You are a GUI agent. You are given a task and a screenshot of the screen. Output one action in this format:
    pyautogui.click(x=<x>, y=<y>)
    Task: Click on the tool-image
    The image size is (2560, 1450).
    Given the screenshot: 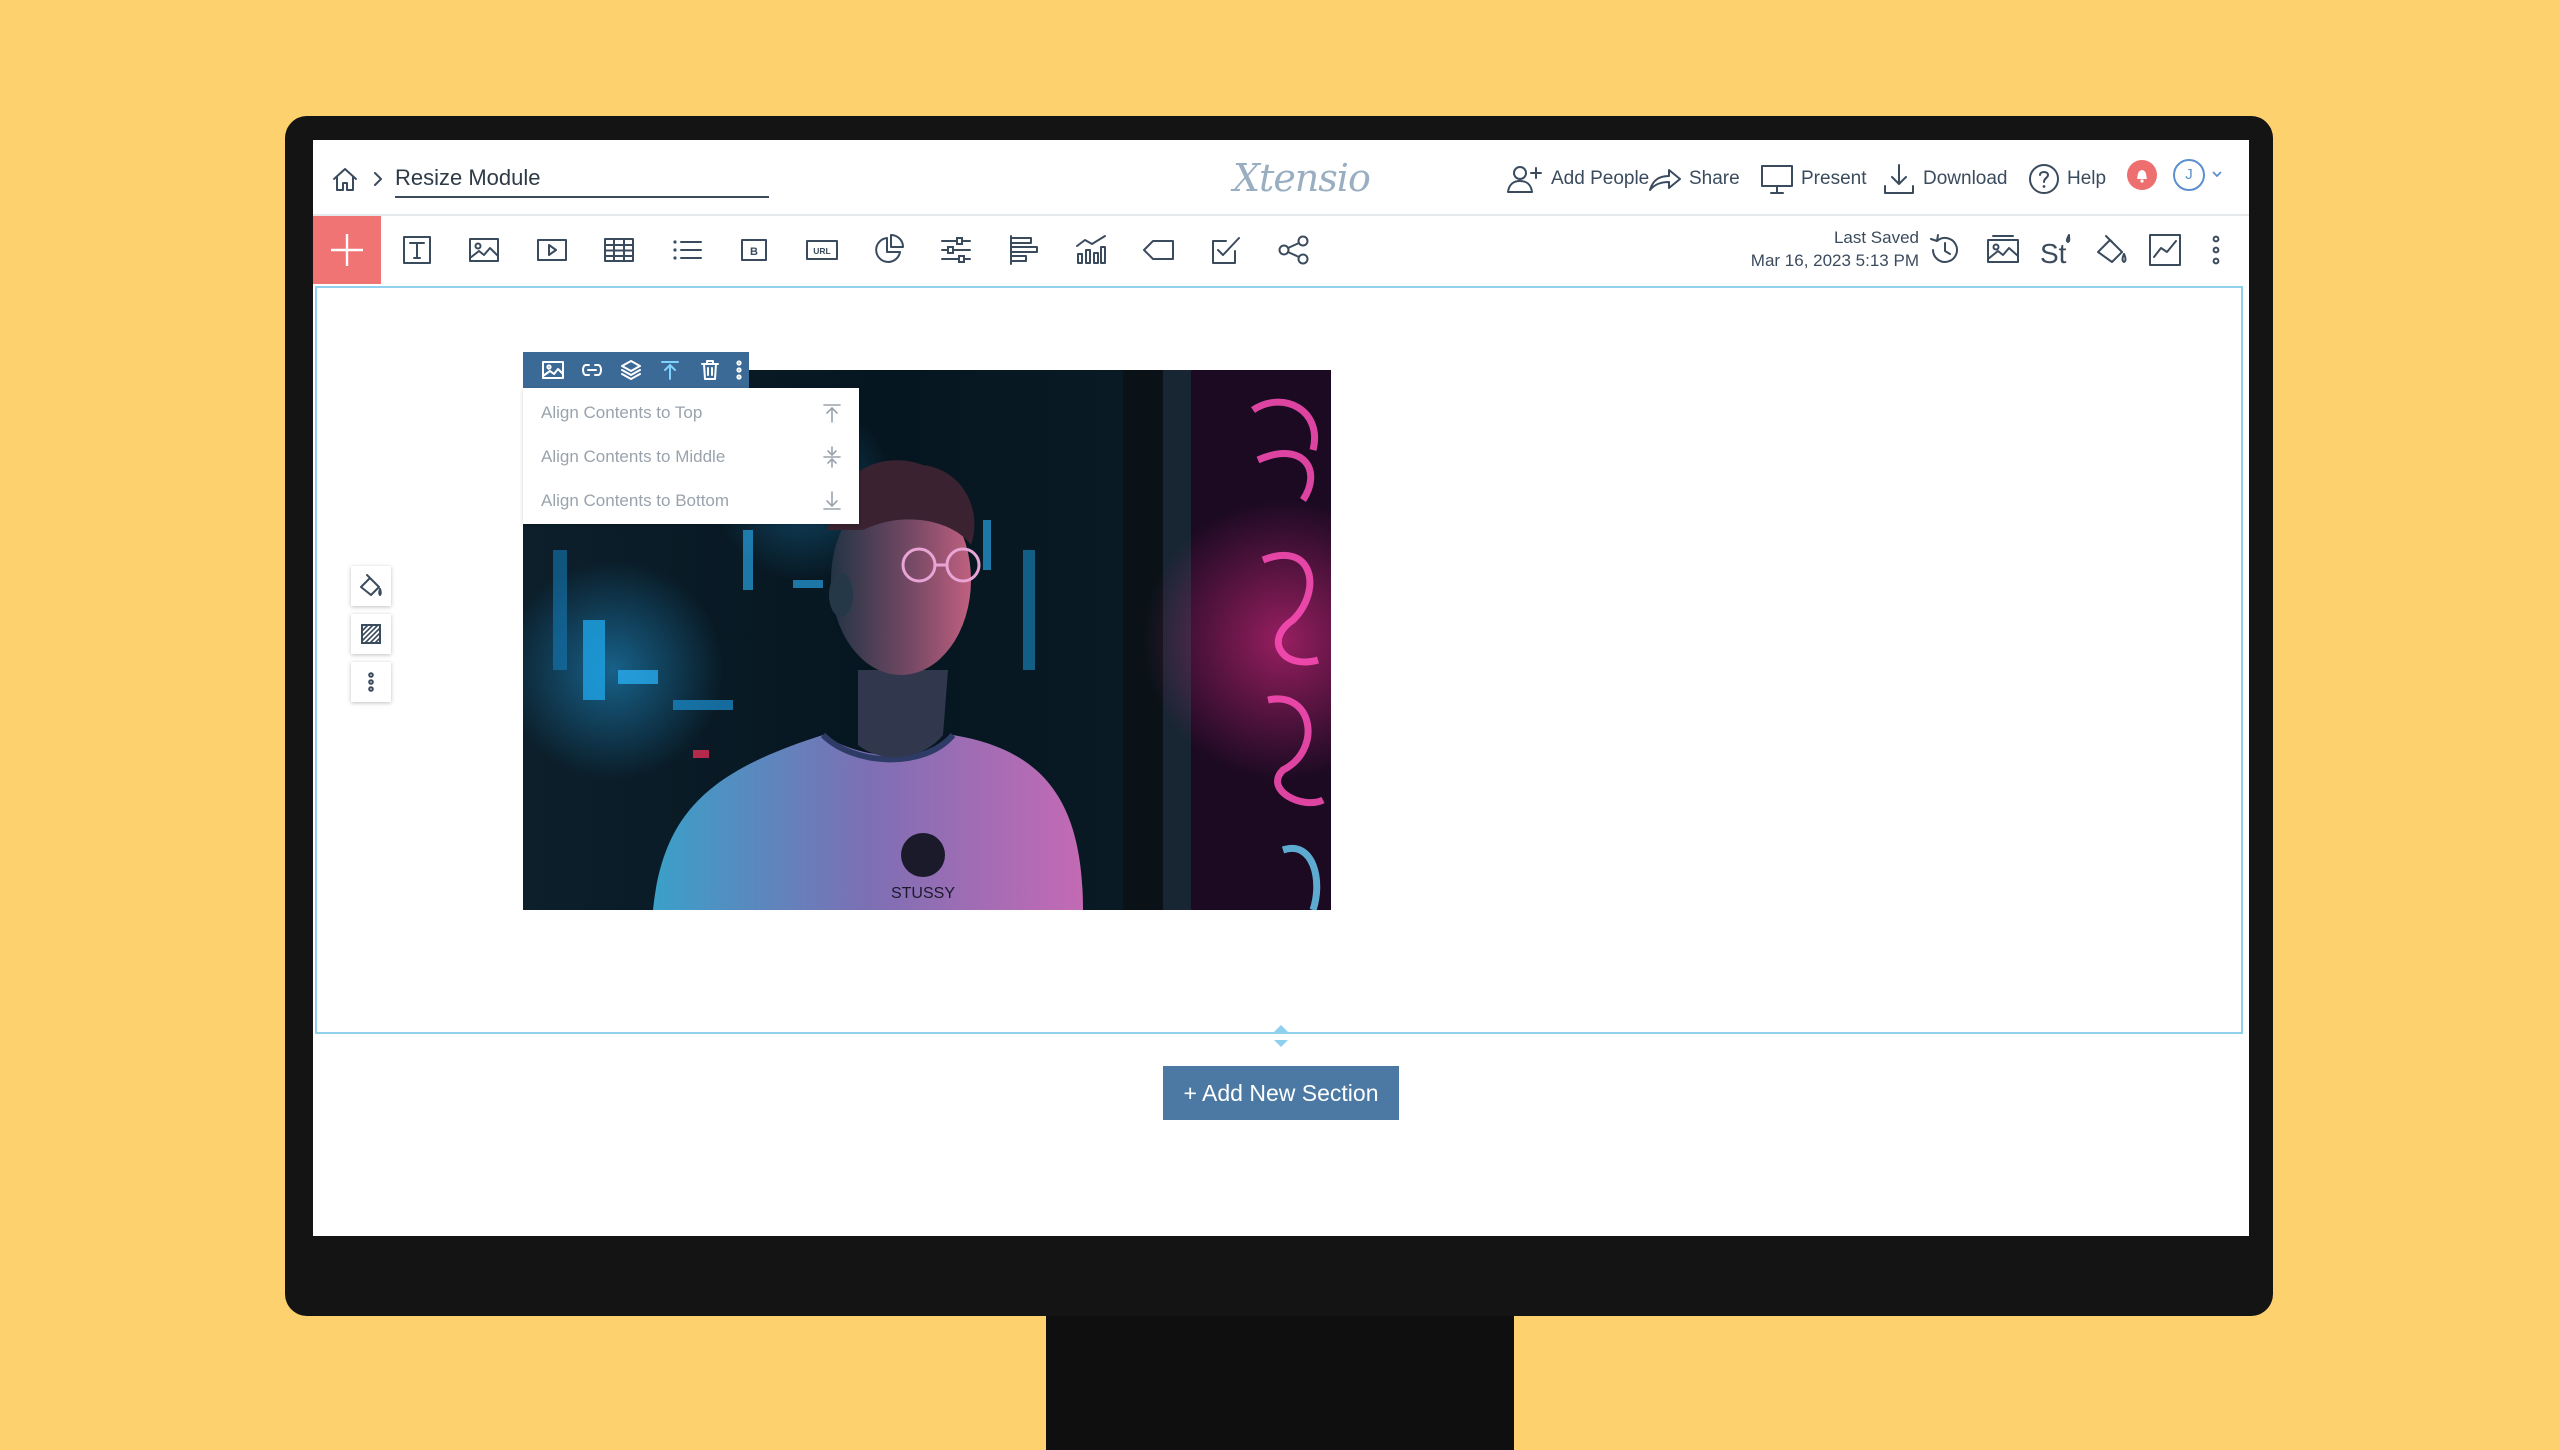 What is the action you would take?
    pyautogui.click(x=484, y=250)
    